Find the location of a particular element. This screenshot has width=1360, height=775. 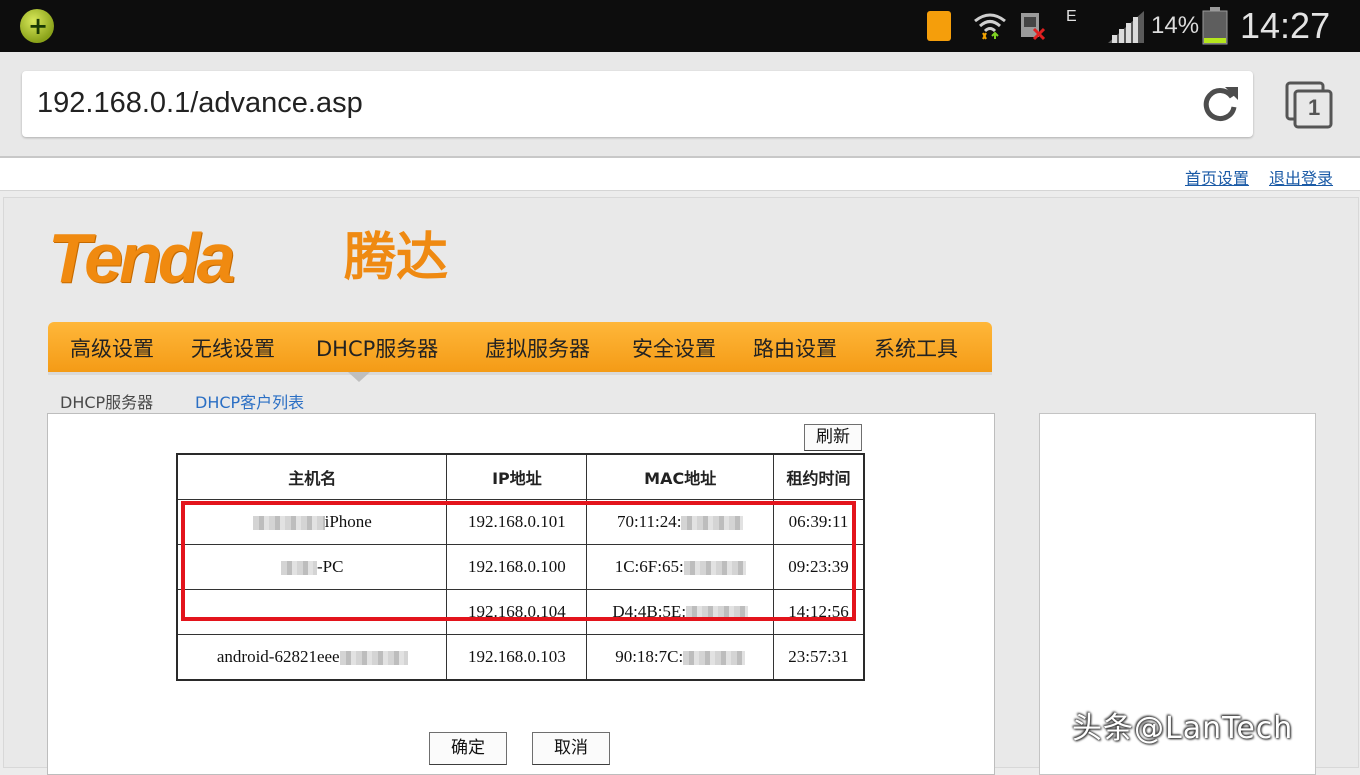

cell-lease: 23:57:31 is located at coordinates (819, 657).